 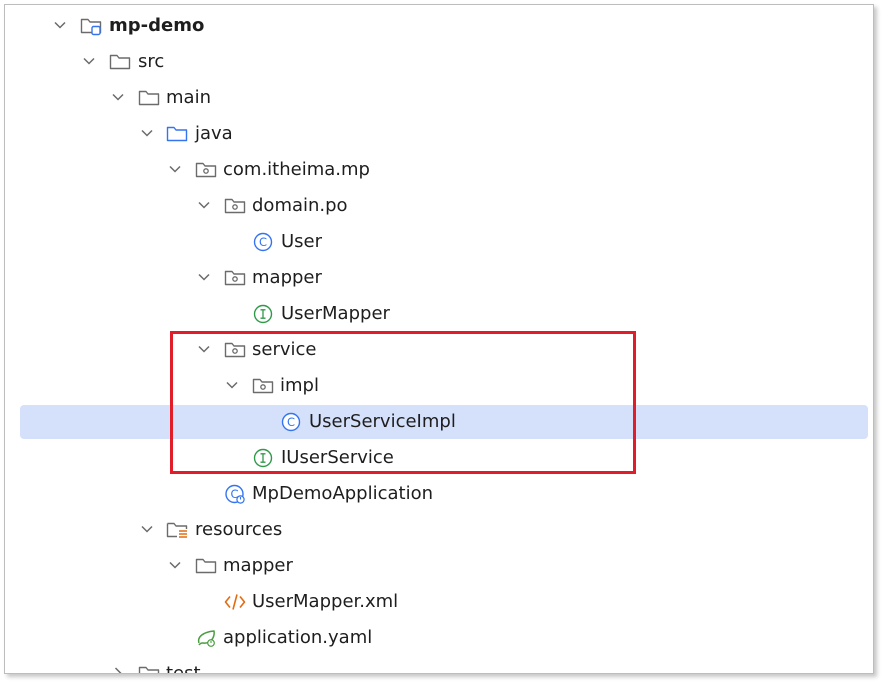 What do you see at coordinates (239, 529) in the screenshot?
I see `tree-item-label: resources` at bounding box center [239, 529].